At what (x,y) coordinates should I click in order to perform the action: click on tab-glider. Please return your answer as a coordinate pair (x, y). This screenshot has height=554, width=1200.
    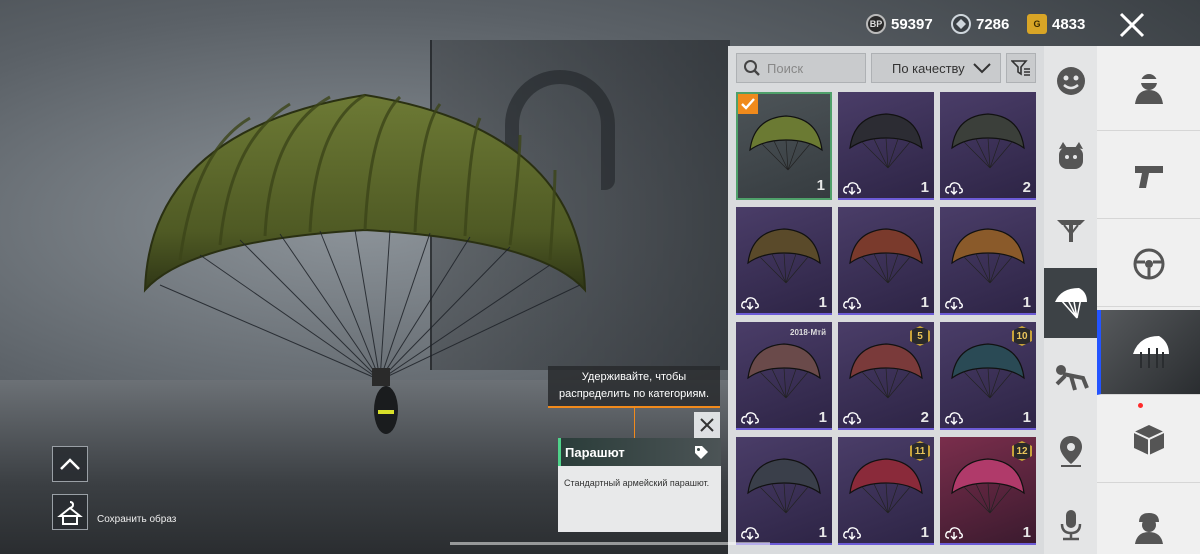
    Looking at the image, I should click on (1070, 229).